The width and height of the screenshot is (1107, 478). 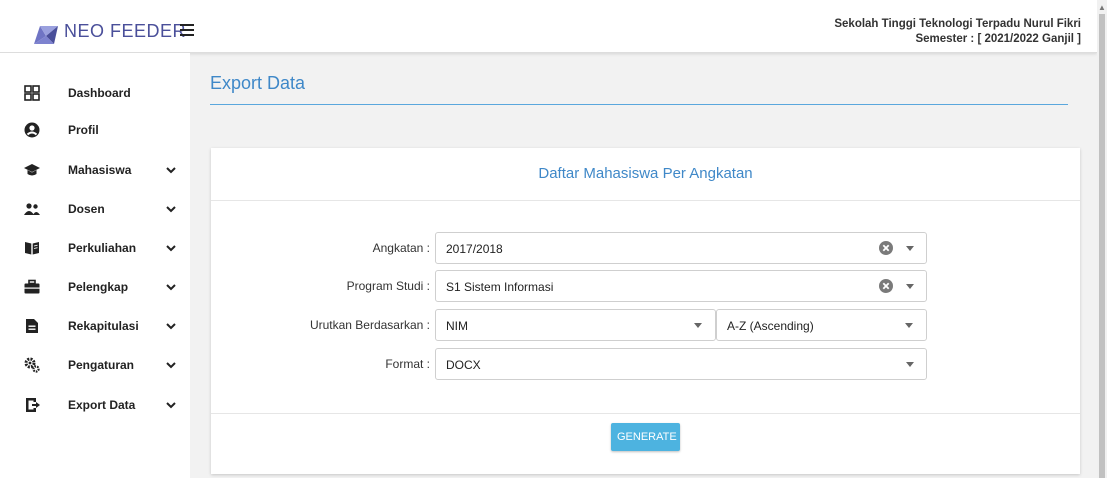 I want to click on angkatan-label: Angkatan :, so click(x=401, y=248).